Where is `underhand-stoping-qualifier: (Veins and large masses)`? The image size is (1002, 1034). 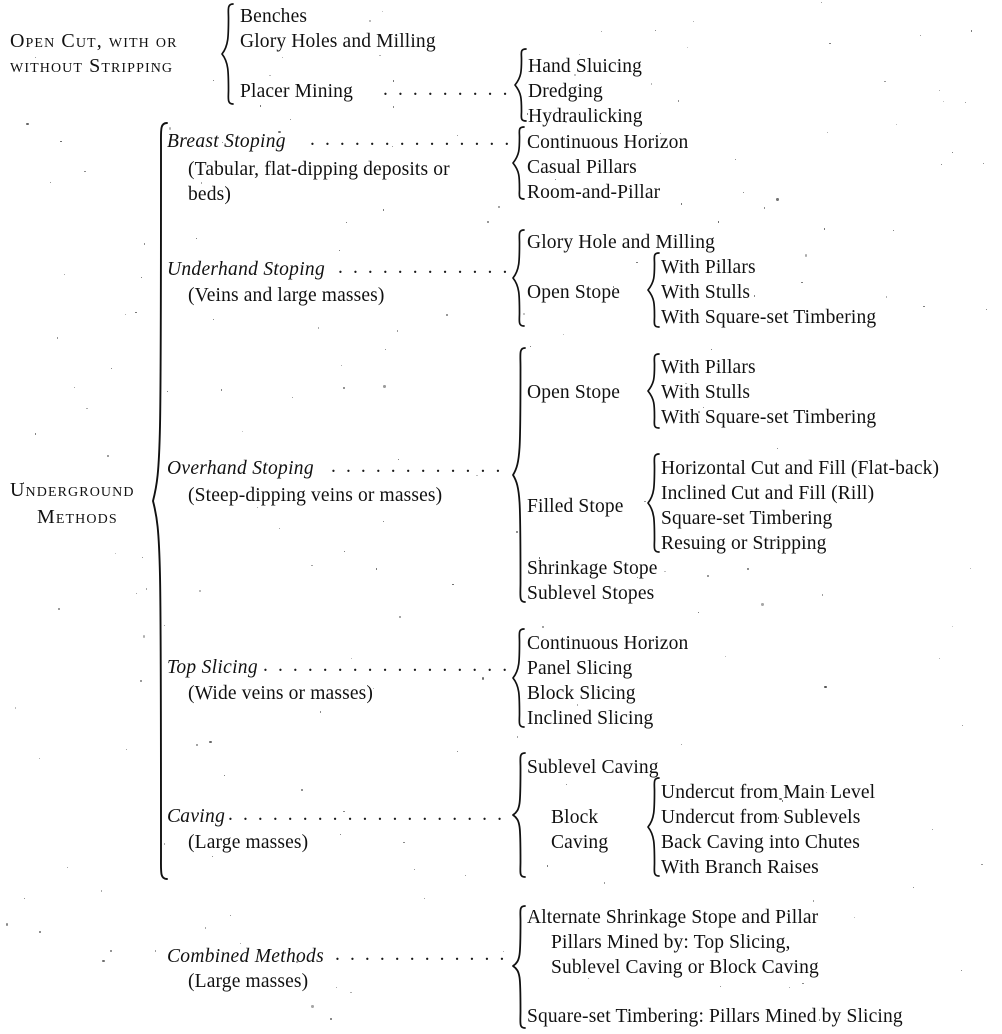 underhand-stoping-qualifier: (Veins and large masses) is located at coordinates (286, 295).